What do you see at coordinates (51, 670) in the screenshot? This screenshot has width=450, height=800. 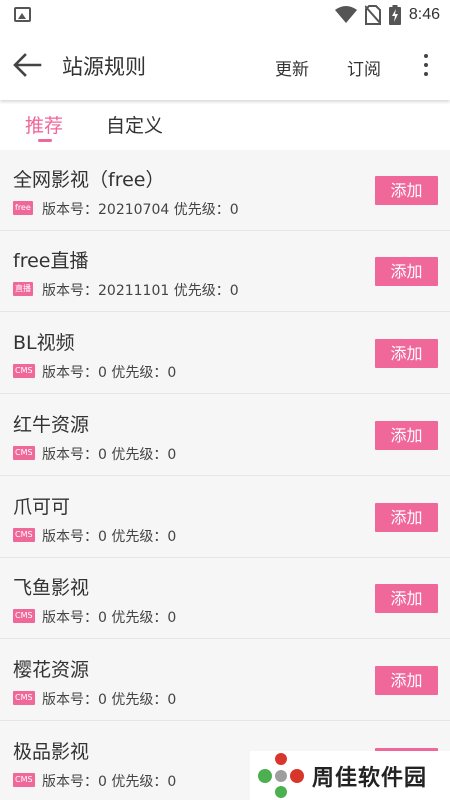 I see `source-name: 樱花资源` at bounding box center [51, 670].